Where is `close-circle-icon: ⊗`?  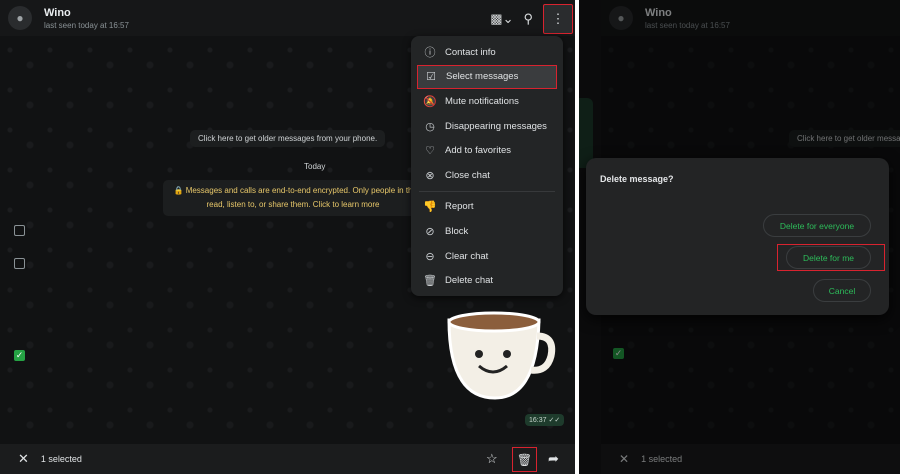
close-circle-icon: ⊗ is located at coordinates (430, 175).